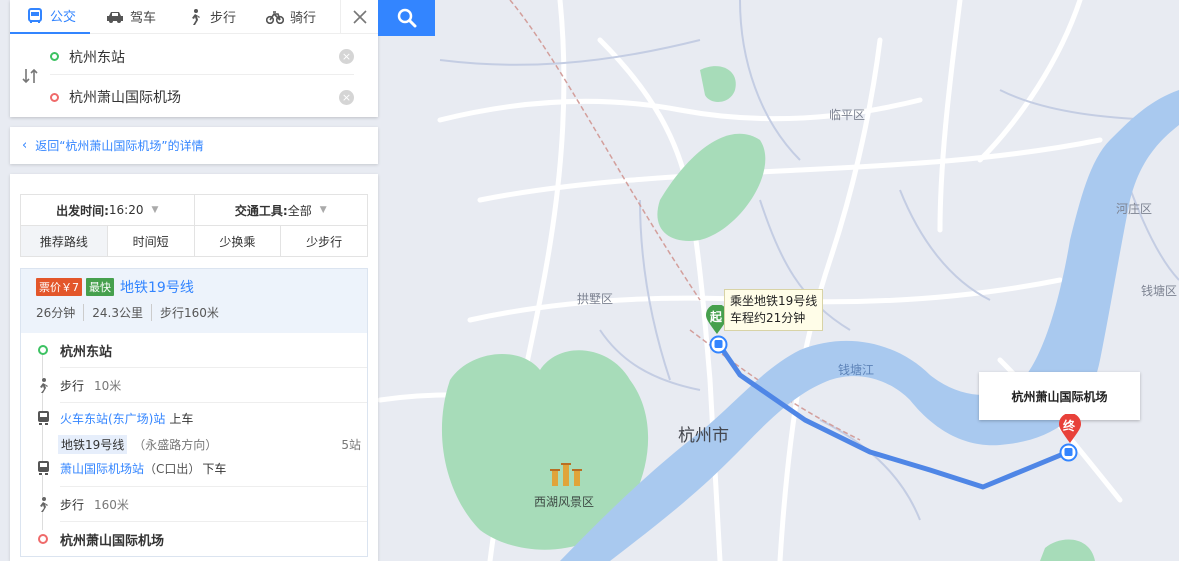 The width and height of the screenshot is (1179, 561). I want to click on tab-bike: 骑行, so click(290, 17).